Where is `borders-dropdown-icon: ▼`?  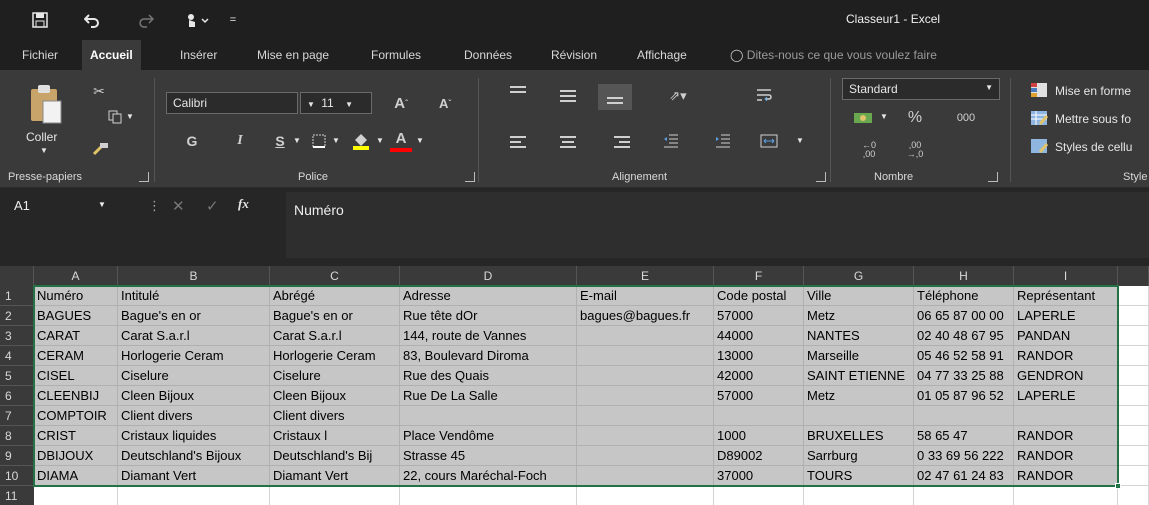 borders-dropdown-icon: ▼ is located at coordinates (336, 140).